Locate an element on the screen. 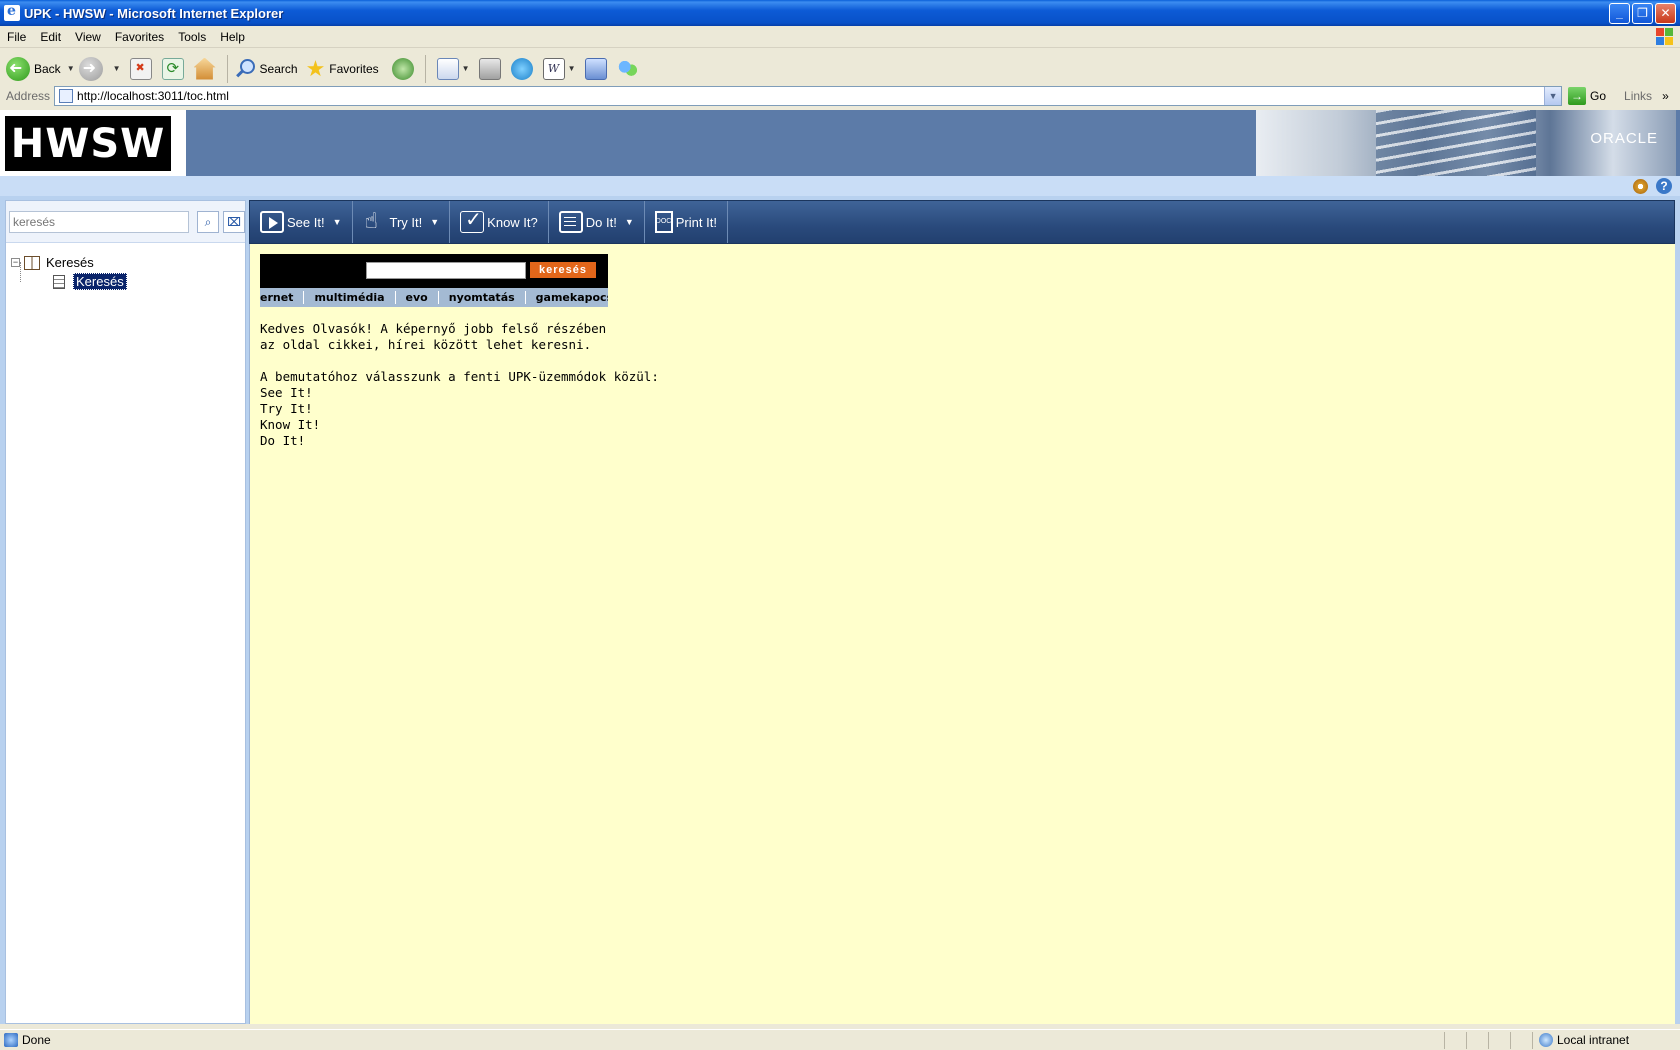 This screenshot has height=1050, width=1680. page-done-icon is located at coordinates (11, 1040).